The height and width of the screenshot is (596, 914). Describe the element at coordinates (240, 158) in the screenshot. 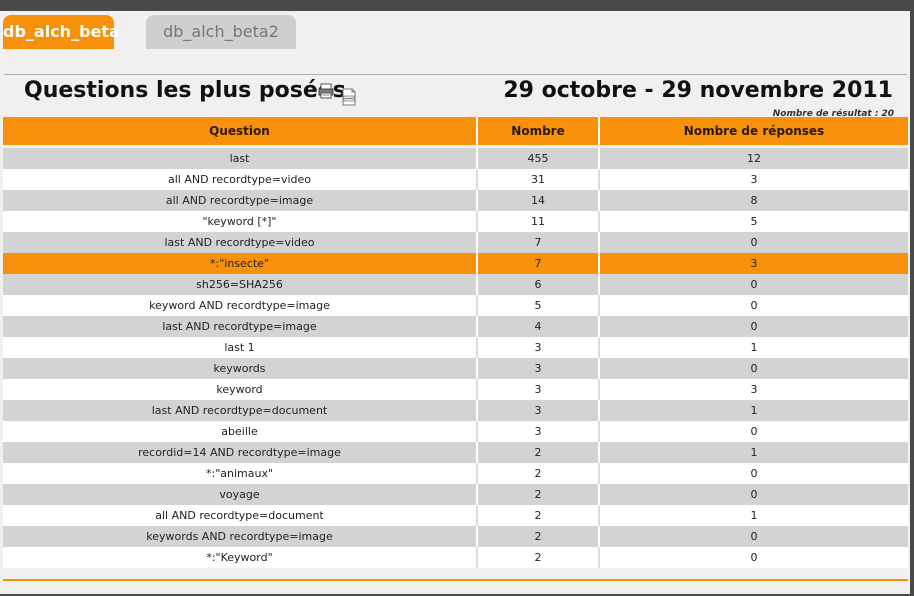

I see `cell-question: last` at that location.